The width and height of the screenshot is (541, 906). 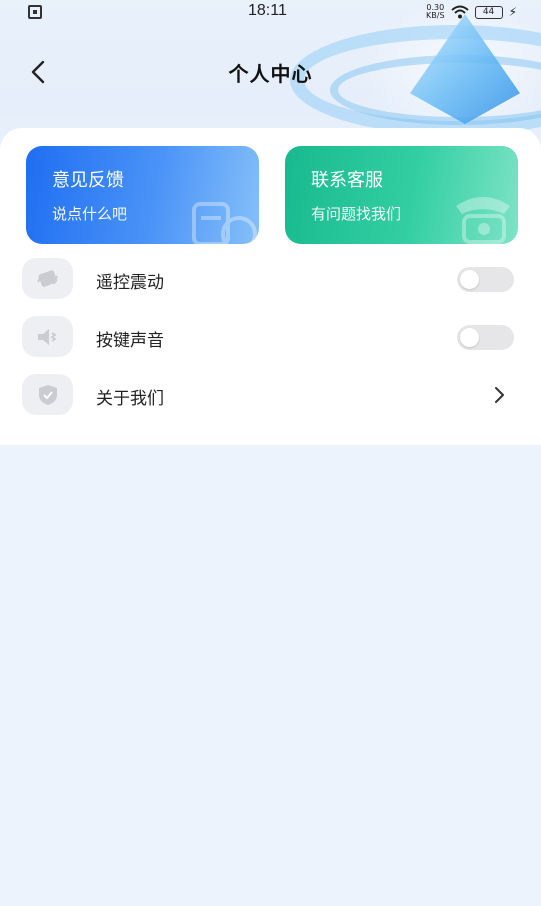 I want to click on setting-row-about: 关于我们, so click(x=270, y=396).